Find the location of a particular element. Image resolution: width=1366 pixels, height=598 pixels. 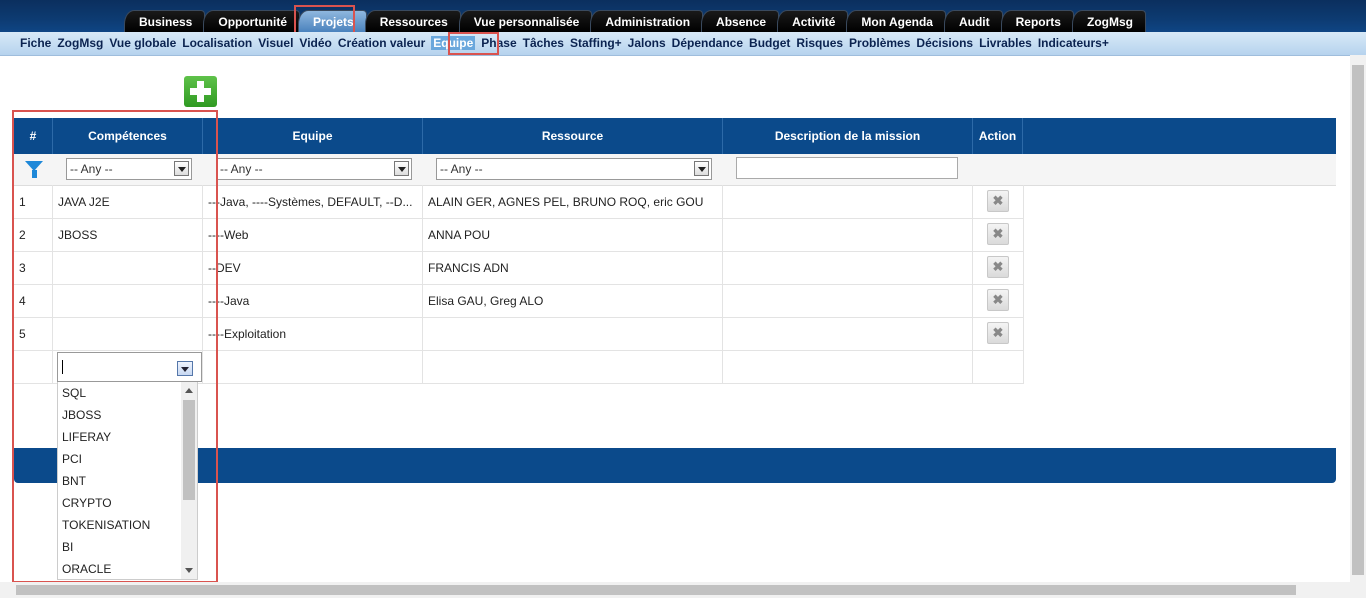

tab-ressources: Ressources is located at coordinates (412, 21).